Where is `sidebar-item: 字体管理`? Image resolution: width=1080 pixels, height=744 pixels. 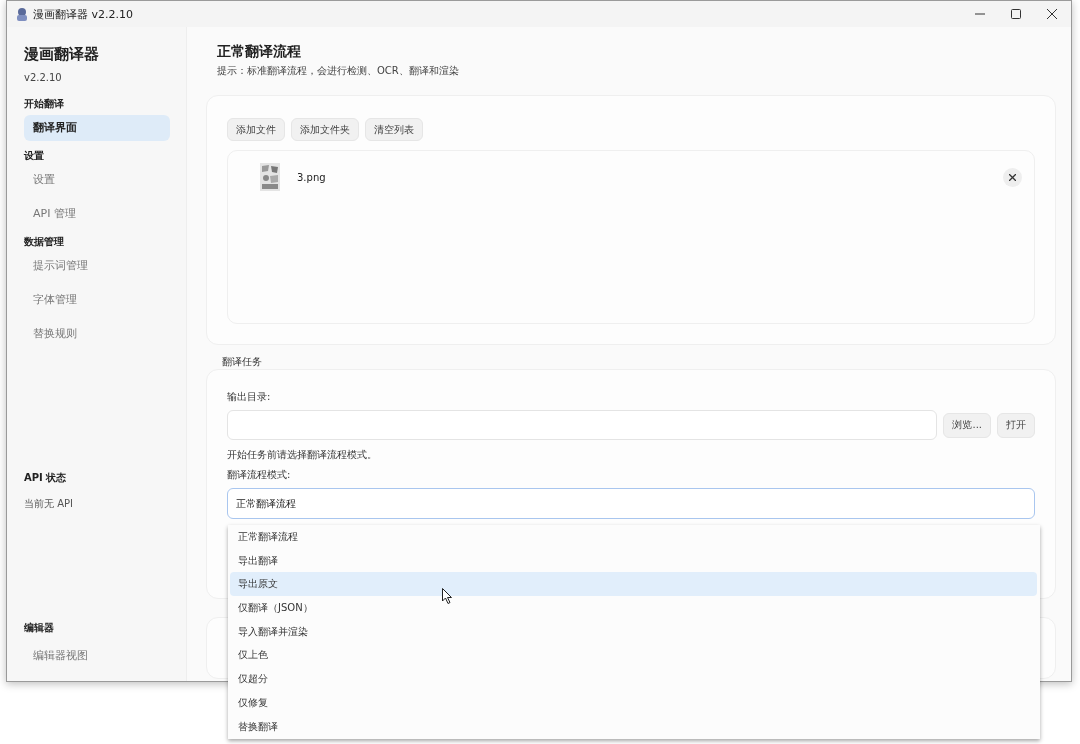 sidebar-item: 字体管理 is located at coordinates (97, 300).